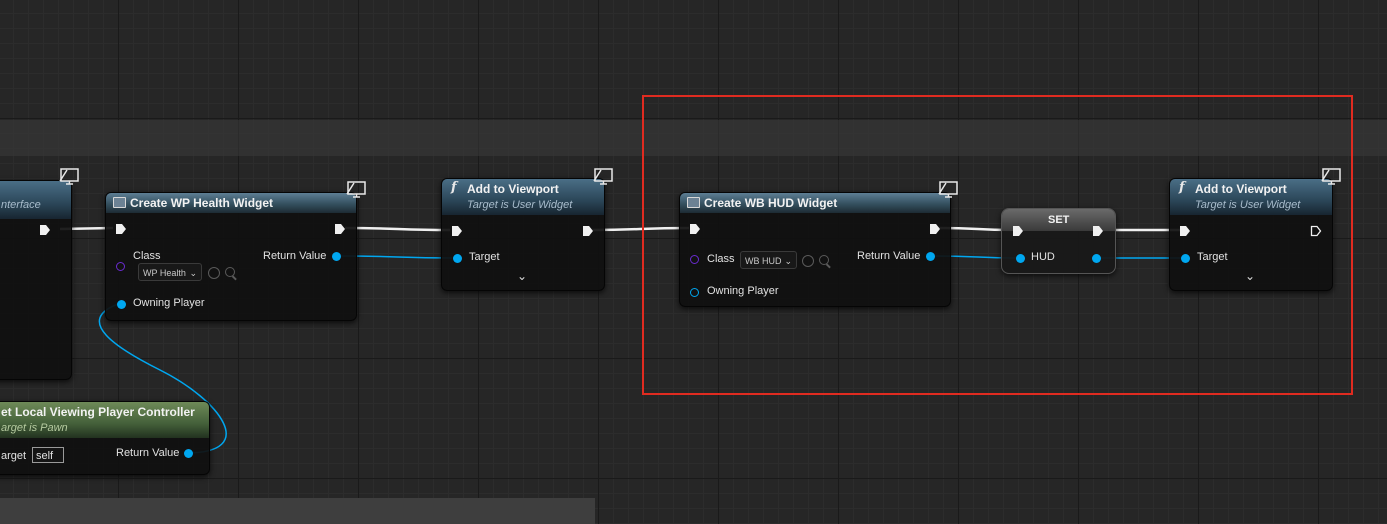  I want to click on target-pin, so click(457, 258).